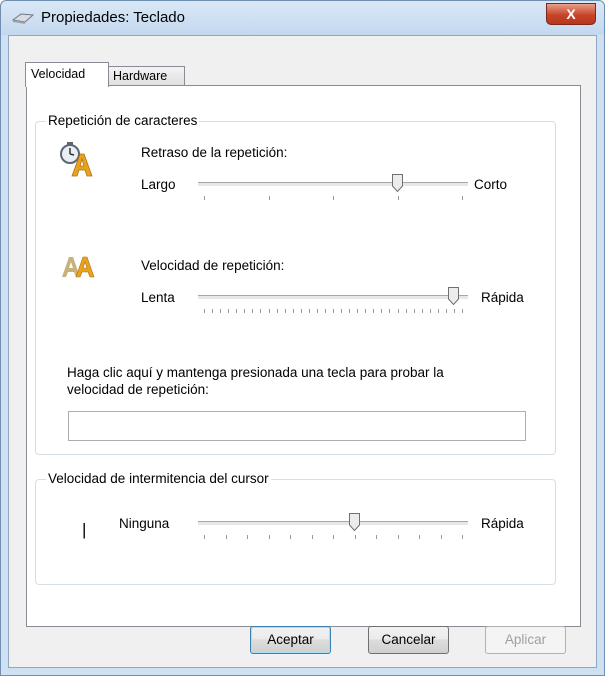 This screenshot has height=676, width=605. What do you see at coordinates (290, 640) in the screenshot?
I see `ok-button: Aceptar` at bounding box center [290, 640].